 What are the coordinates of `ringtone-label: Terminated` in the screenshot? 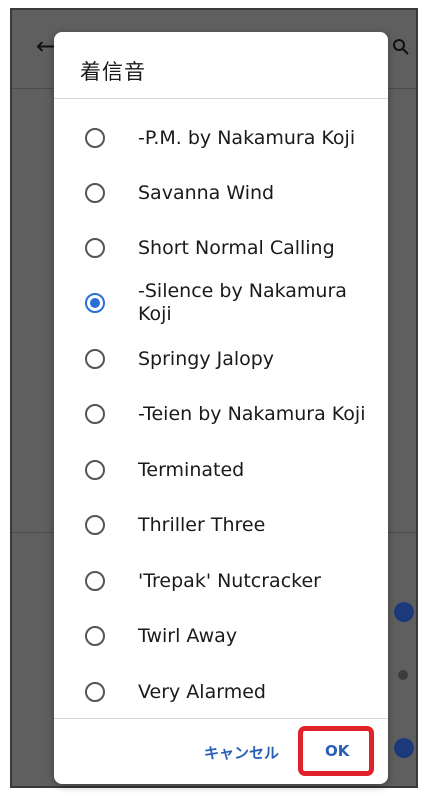 It's located at (191, 469).